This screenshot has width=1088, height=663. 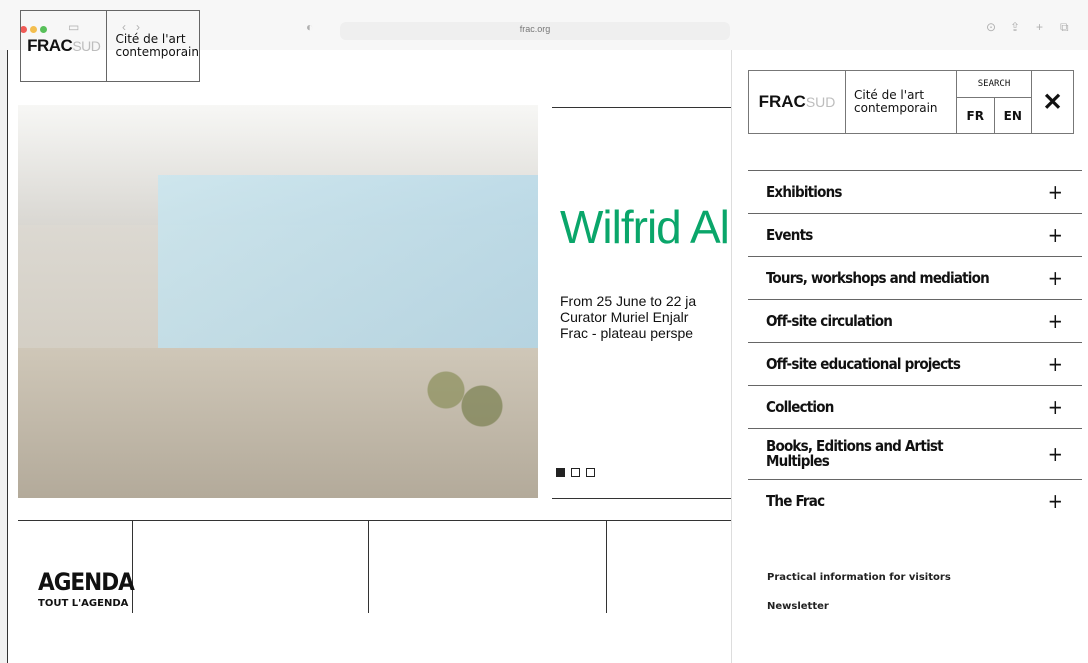 I want to click on practical-info-link: Practical information for visitors, so click(x=859, y=577).